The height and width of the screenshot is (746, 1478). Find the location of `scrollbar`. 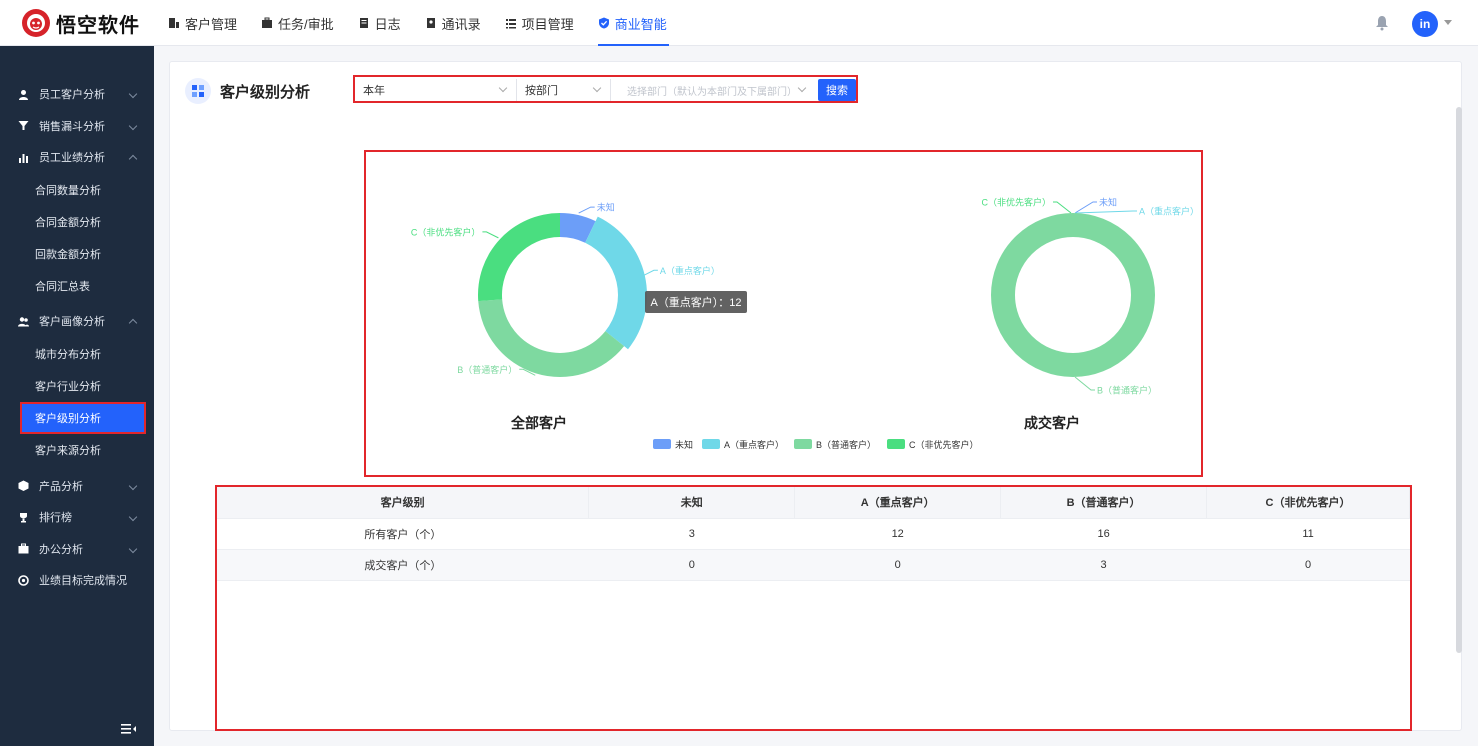

scrollbar is located at coordinates (1459, 380).